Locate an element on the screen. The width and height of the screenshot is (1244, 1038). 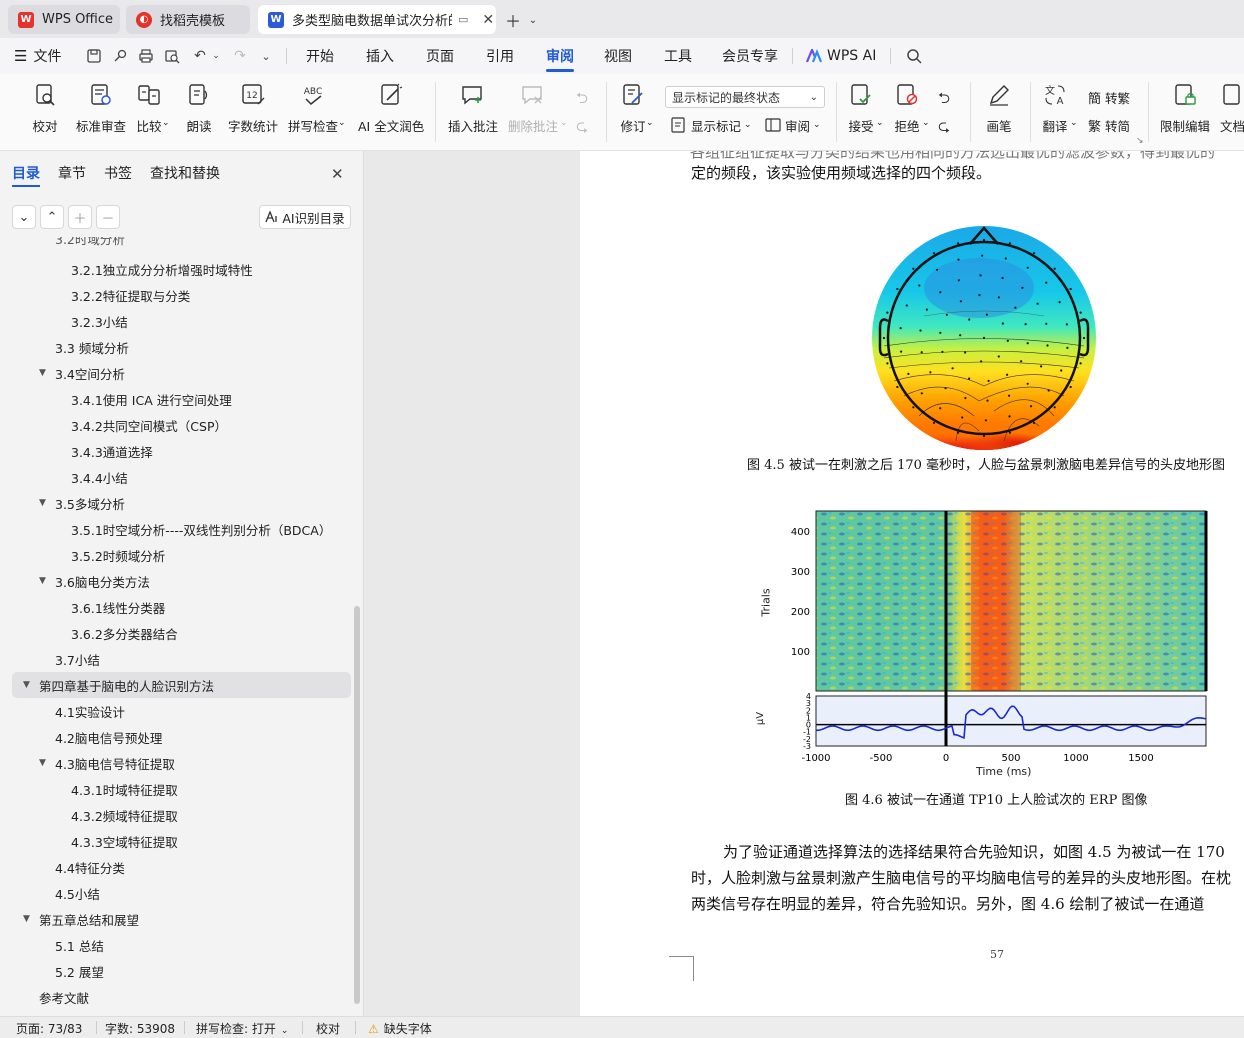
document-button: 文档 is located at coordinates (1232, 113).